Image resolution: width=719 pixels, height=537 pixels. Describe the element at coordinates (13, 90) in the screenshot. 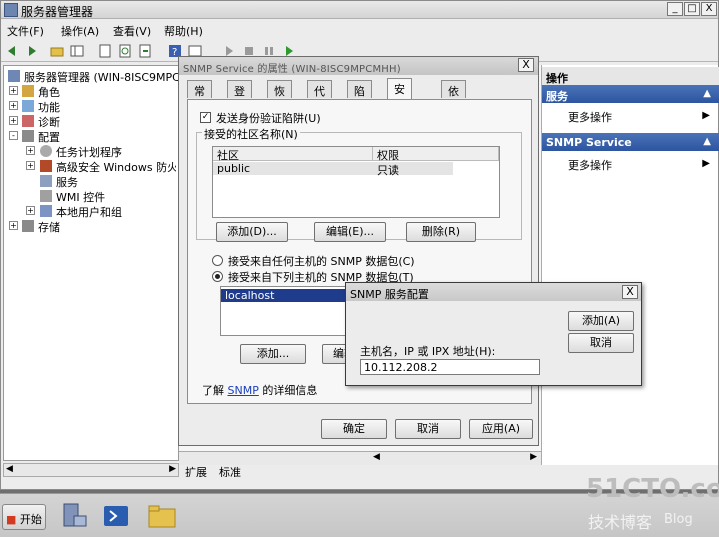

I see `expand-roles-icon: +` at that location.